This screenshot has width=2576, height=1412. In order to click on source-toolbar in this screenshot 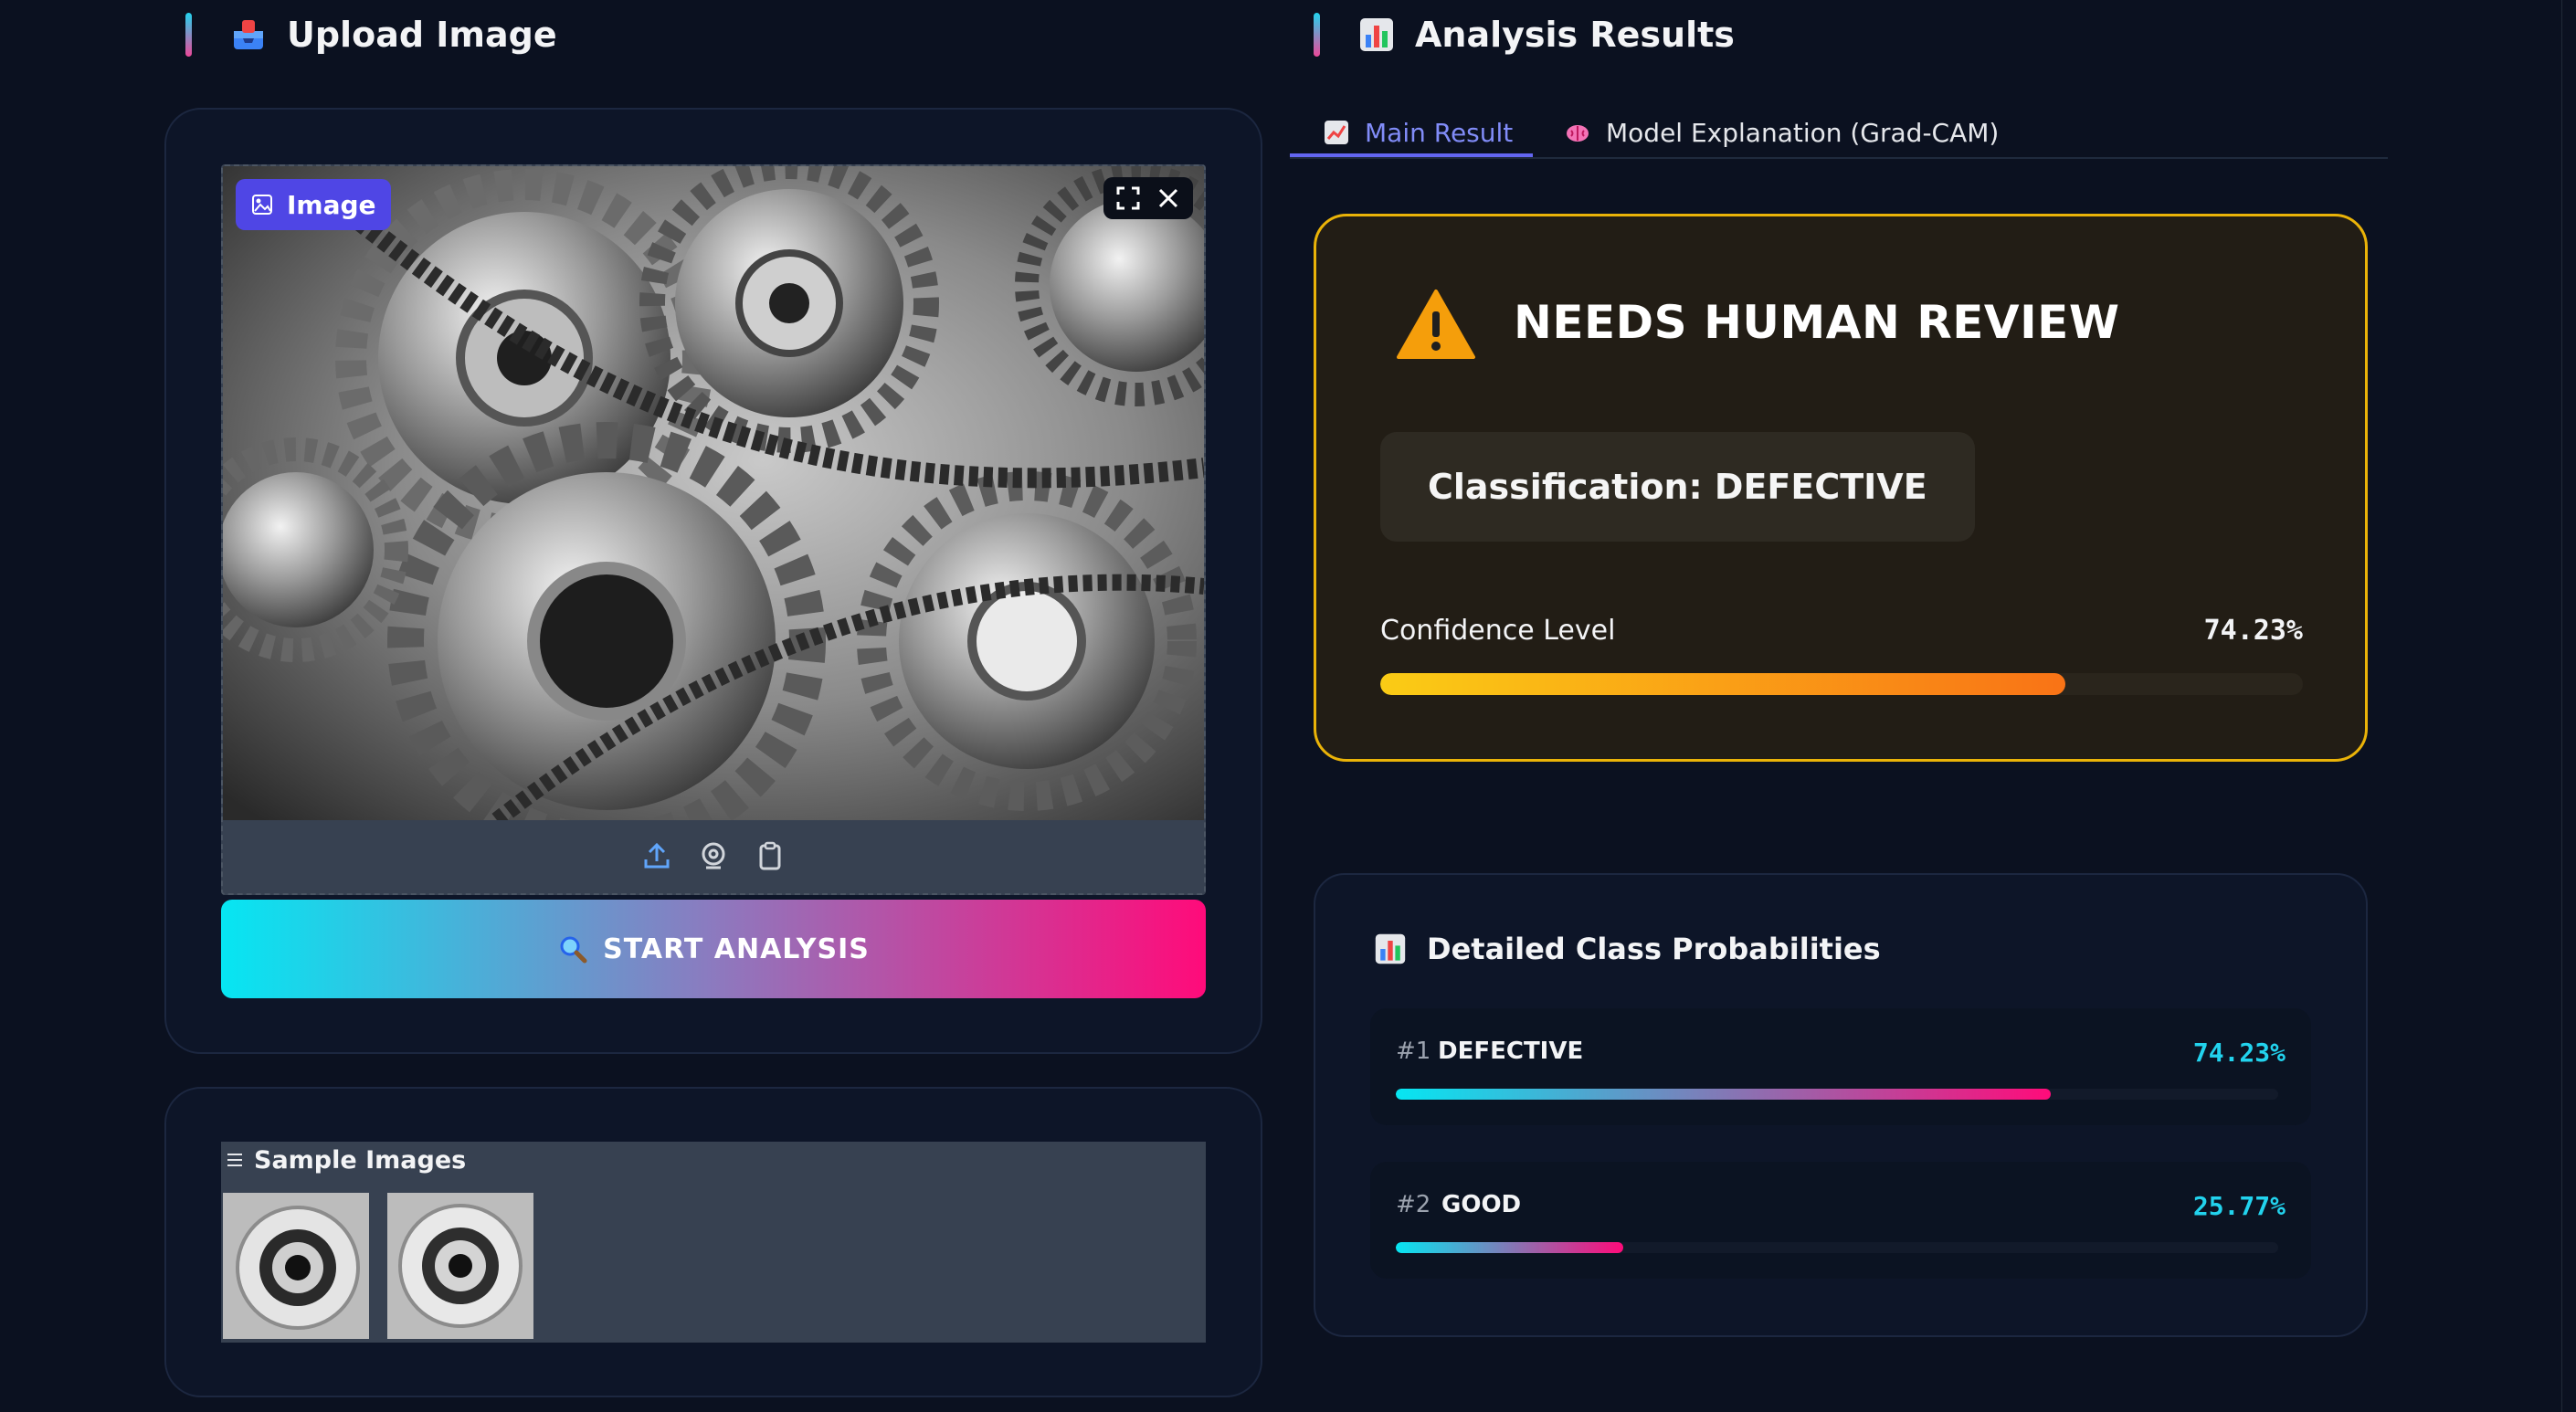, I will do `click(713, 856)`.